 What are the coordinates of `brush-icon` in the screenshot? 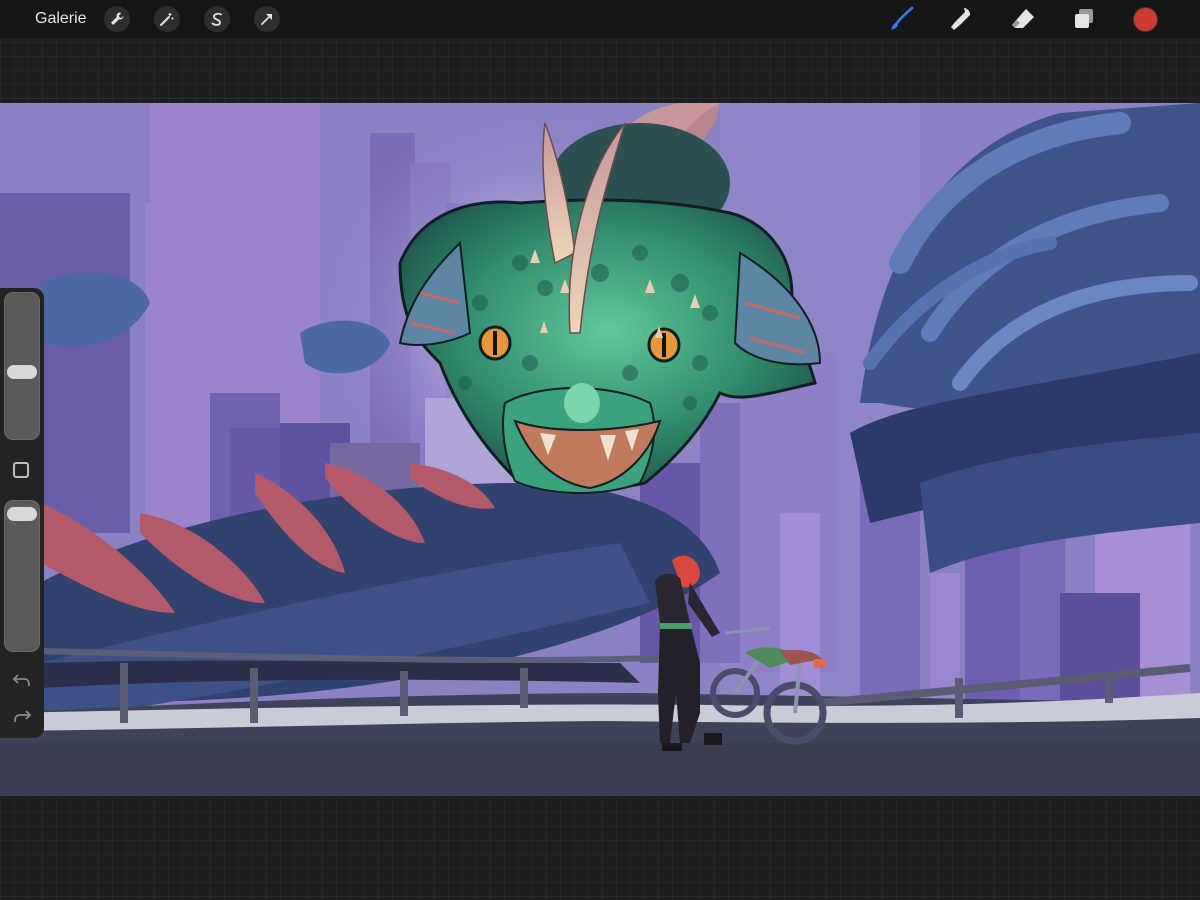 It's located at (902, 18).